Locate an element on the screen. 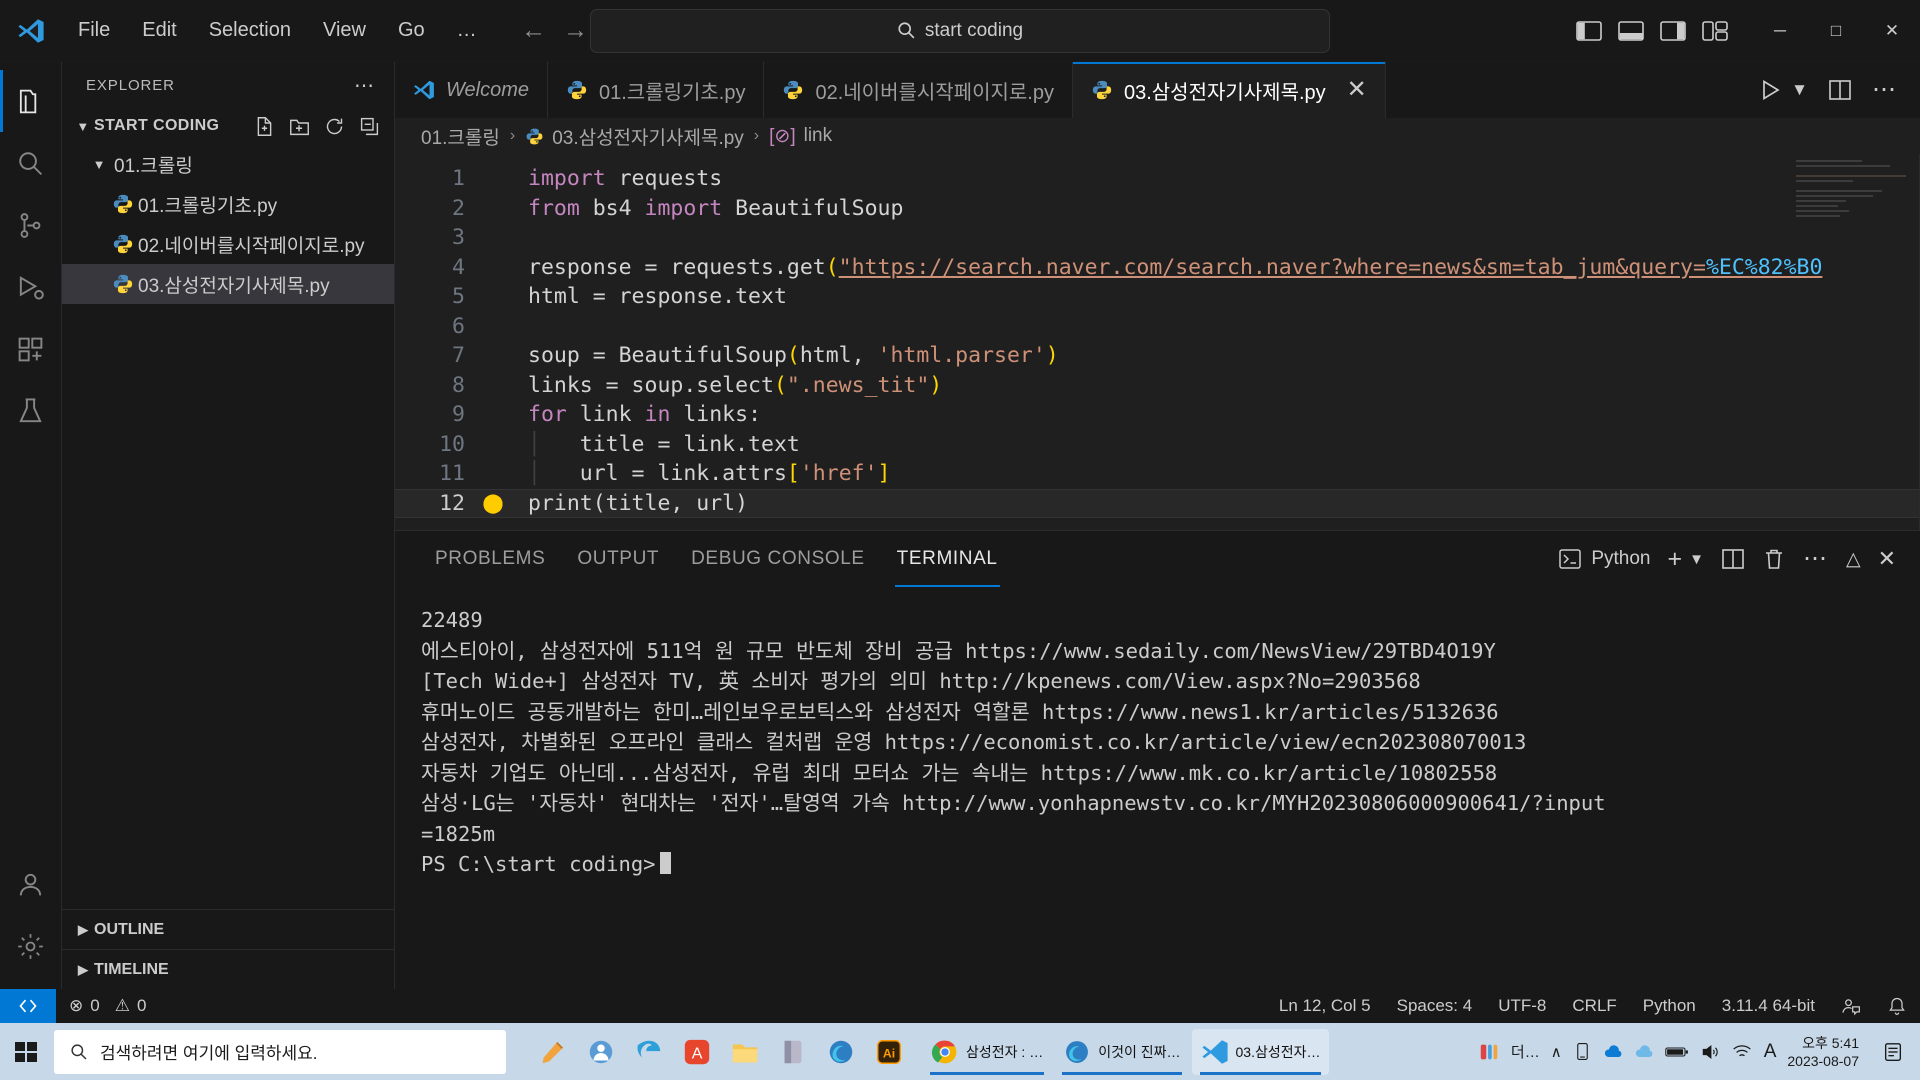  sidebar-item-extensions is located at coordinates (31, 349).